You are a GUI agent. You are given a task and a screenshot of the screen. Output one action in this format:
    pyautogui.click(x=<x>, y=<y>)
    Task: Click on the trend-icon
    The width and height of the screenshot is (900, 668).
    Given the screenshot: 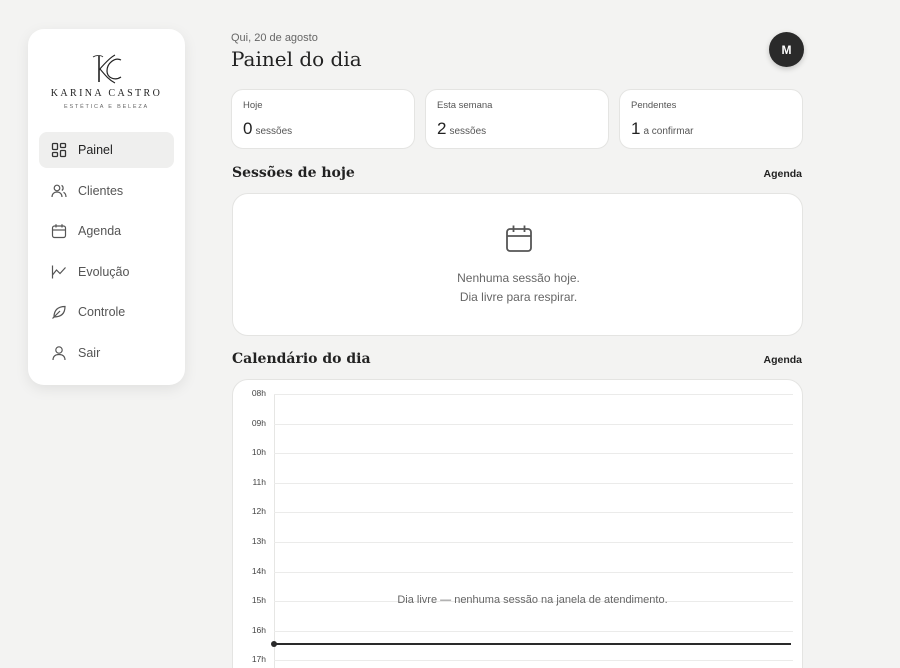 What is the action you would take?
    pyautogui.click(x=59, y=272)
    